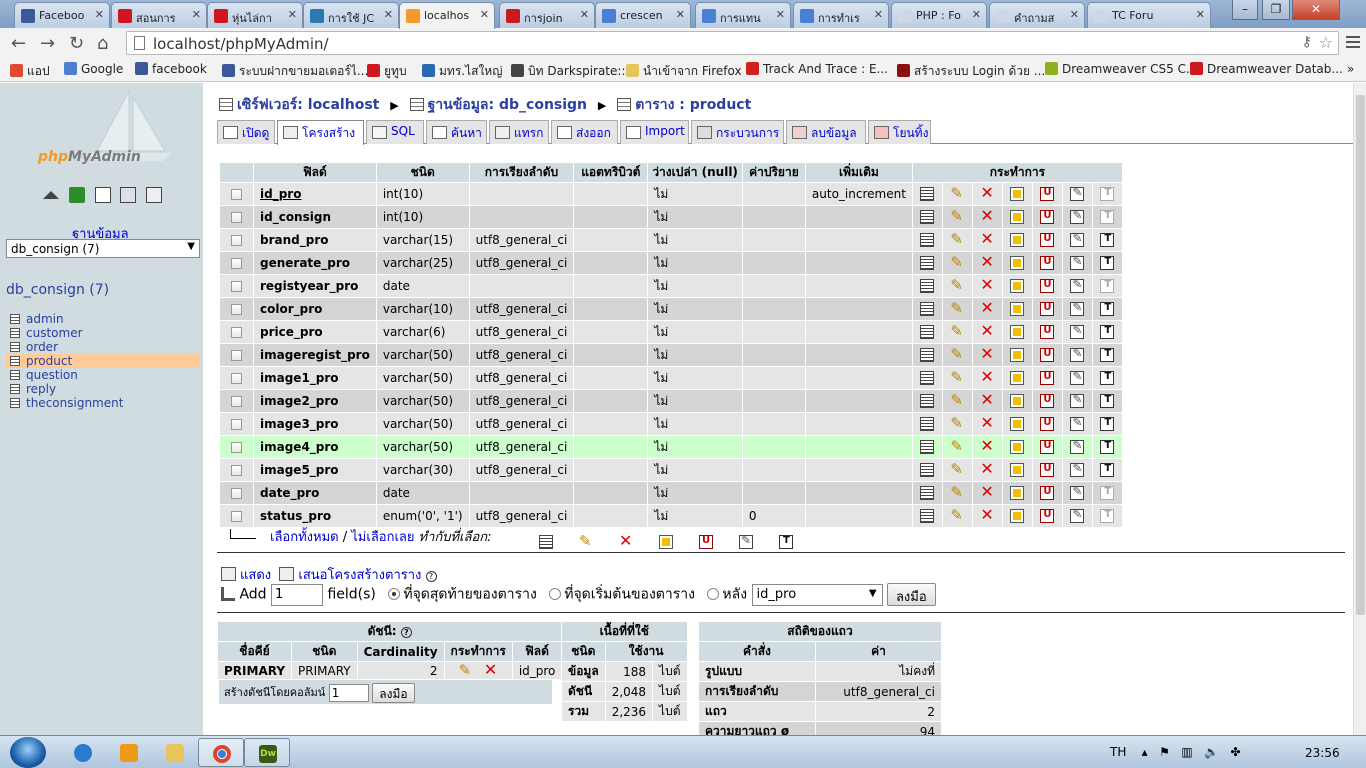  I want to click on reload-icon: ↻, so click(76, 43).